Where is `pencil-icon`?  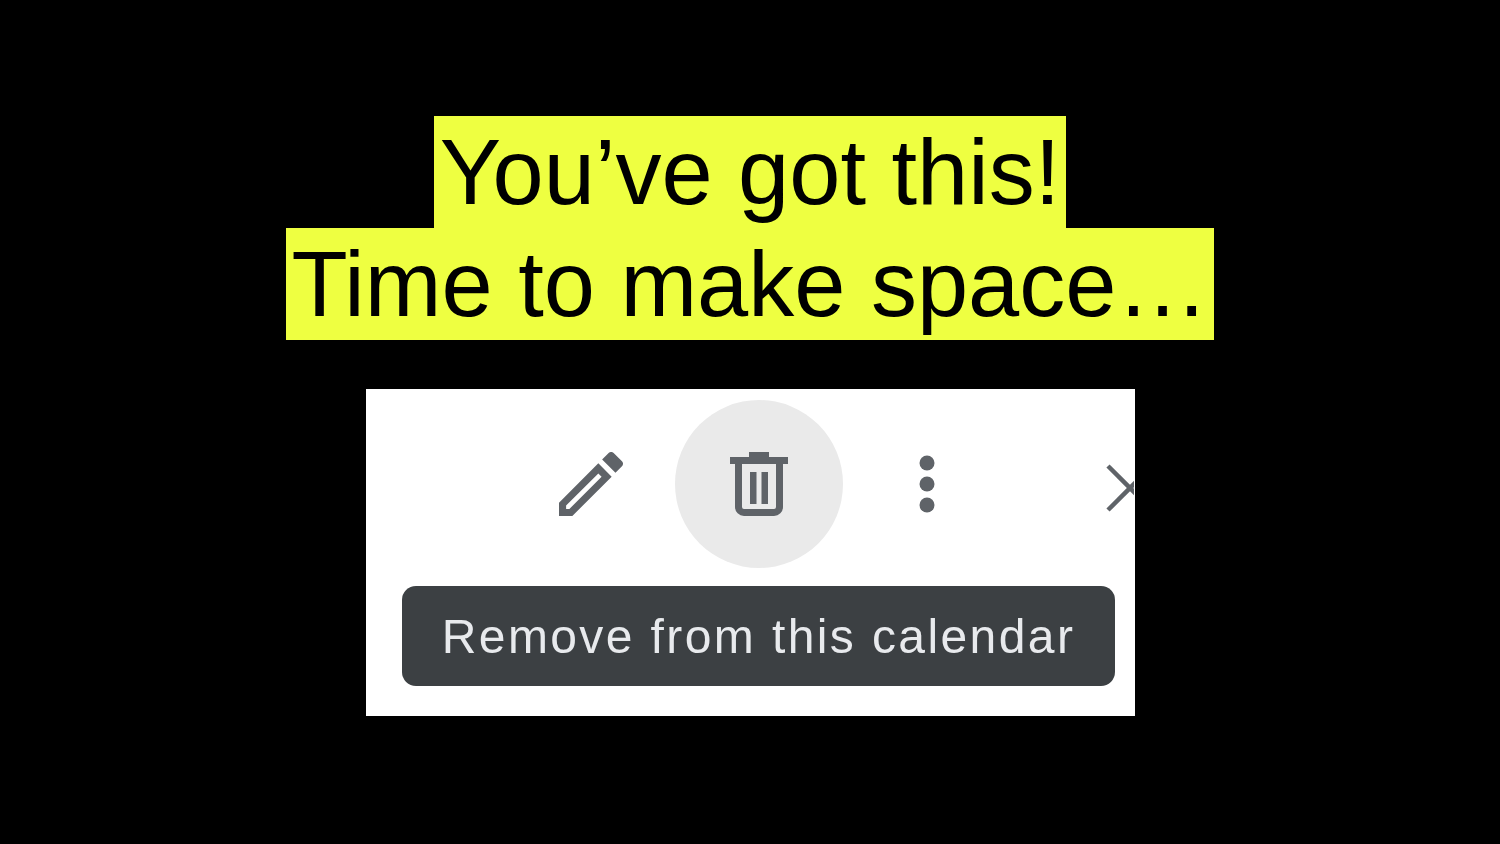
pencil-icon is located at coordinates (590, 484).